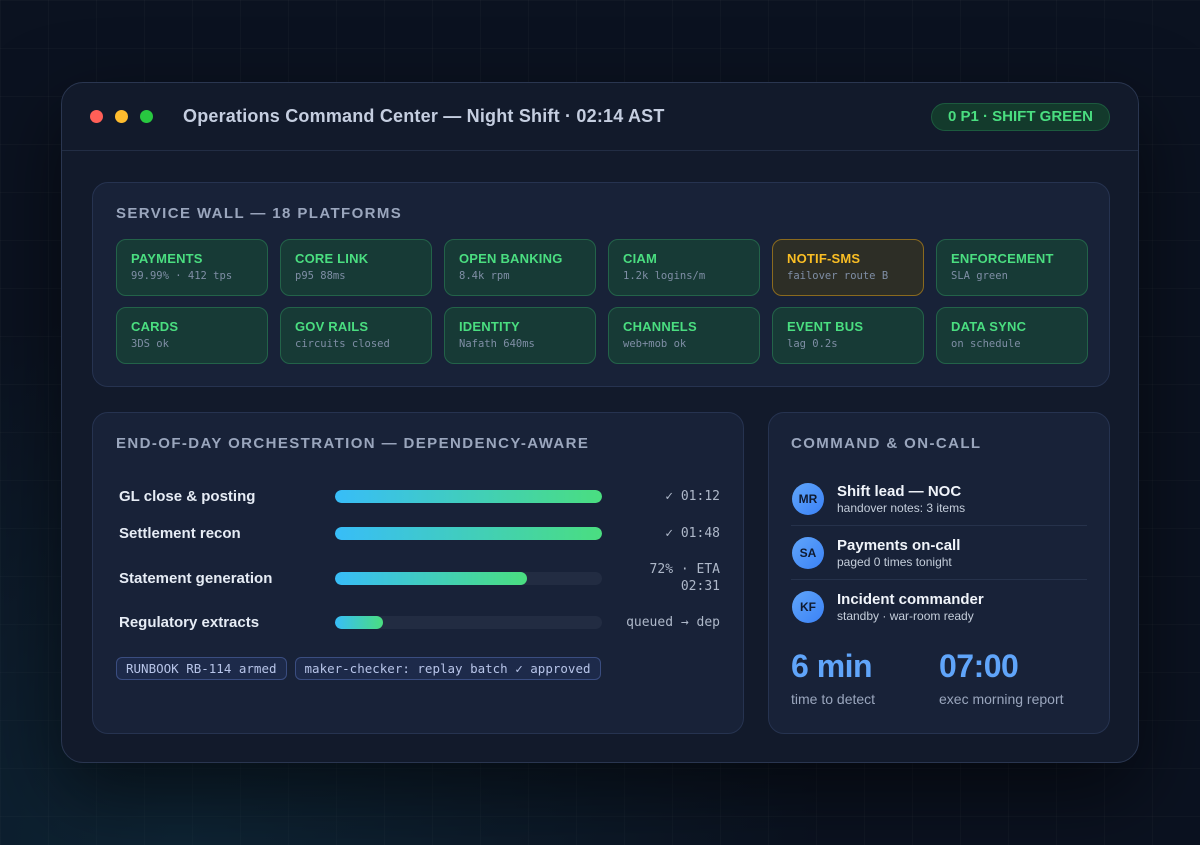  Describe the element at coordinates (342, 344) in the screenshot. I see `tile-metric: circuits closed` at that location.